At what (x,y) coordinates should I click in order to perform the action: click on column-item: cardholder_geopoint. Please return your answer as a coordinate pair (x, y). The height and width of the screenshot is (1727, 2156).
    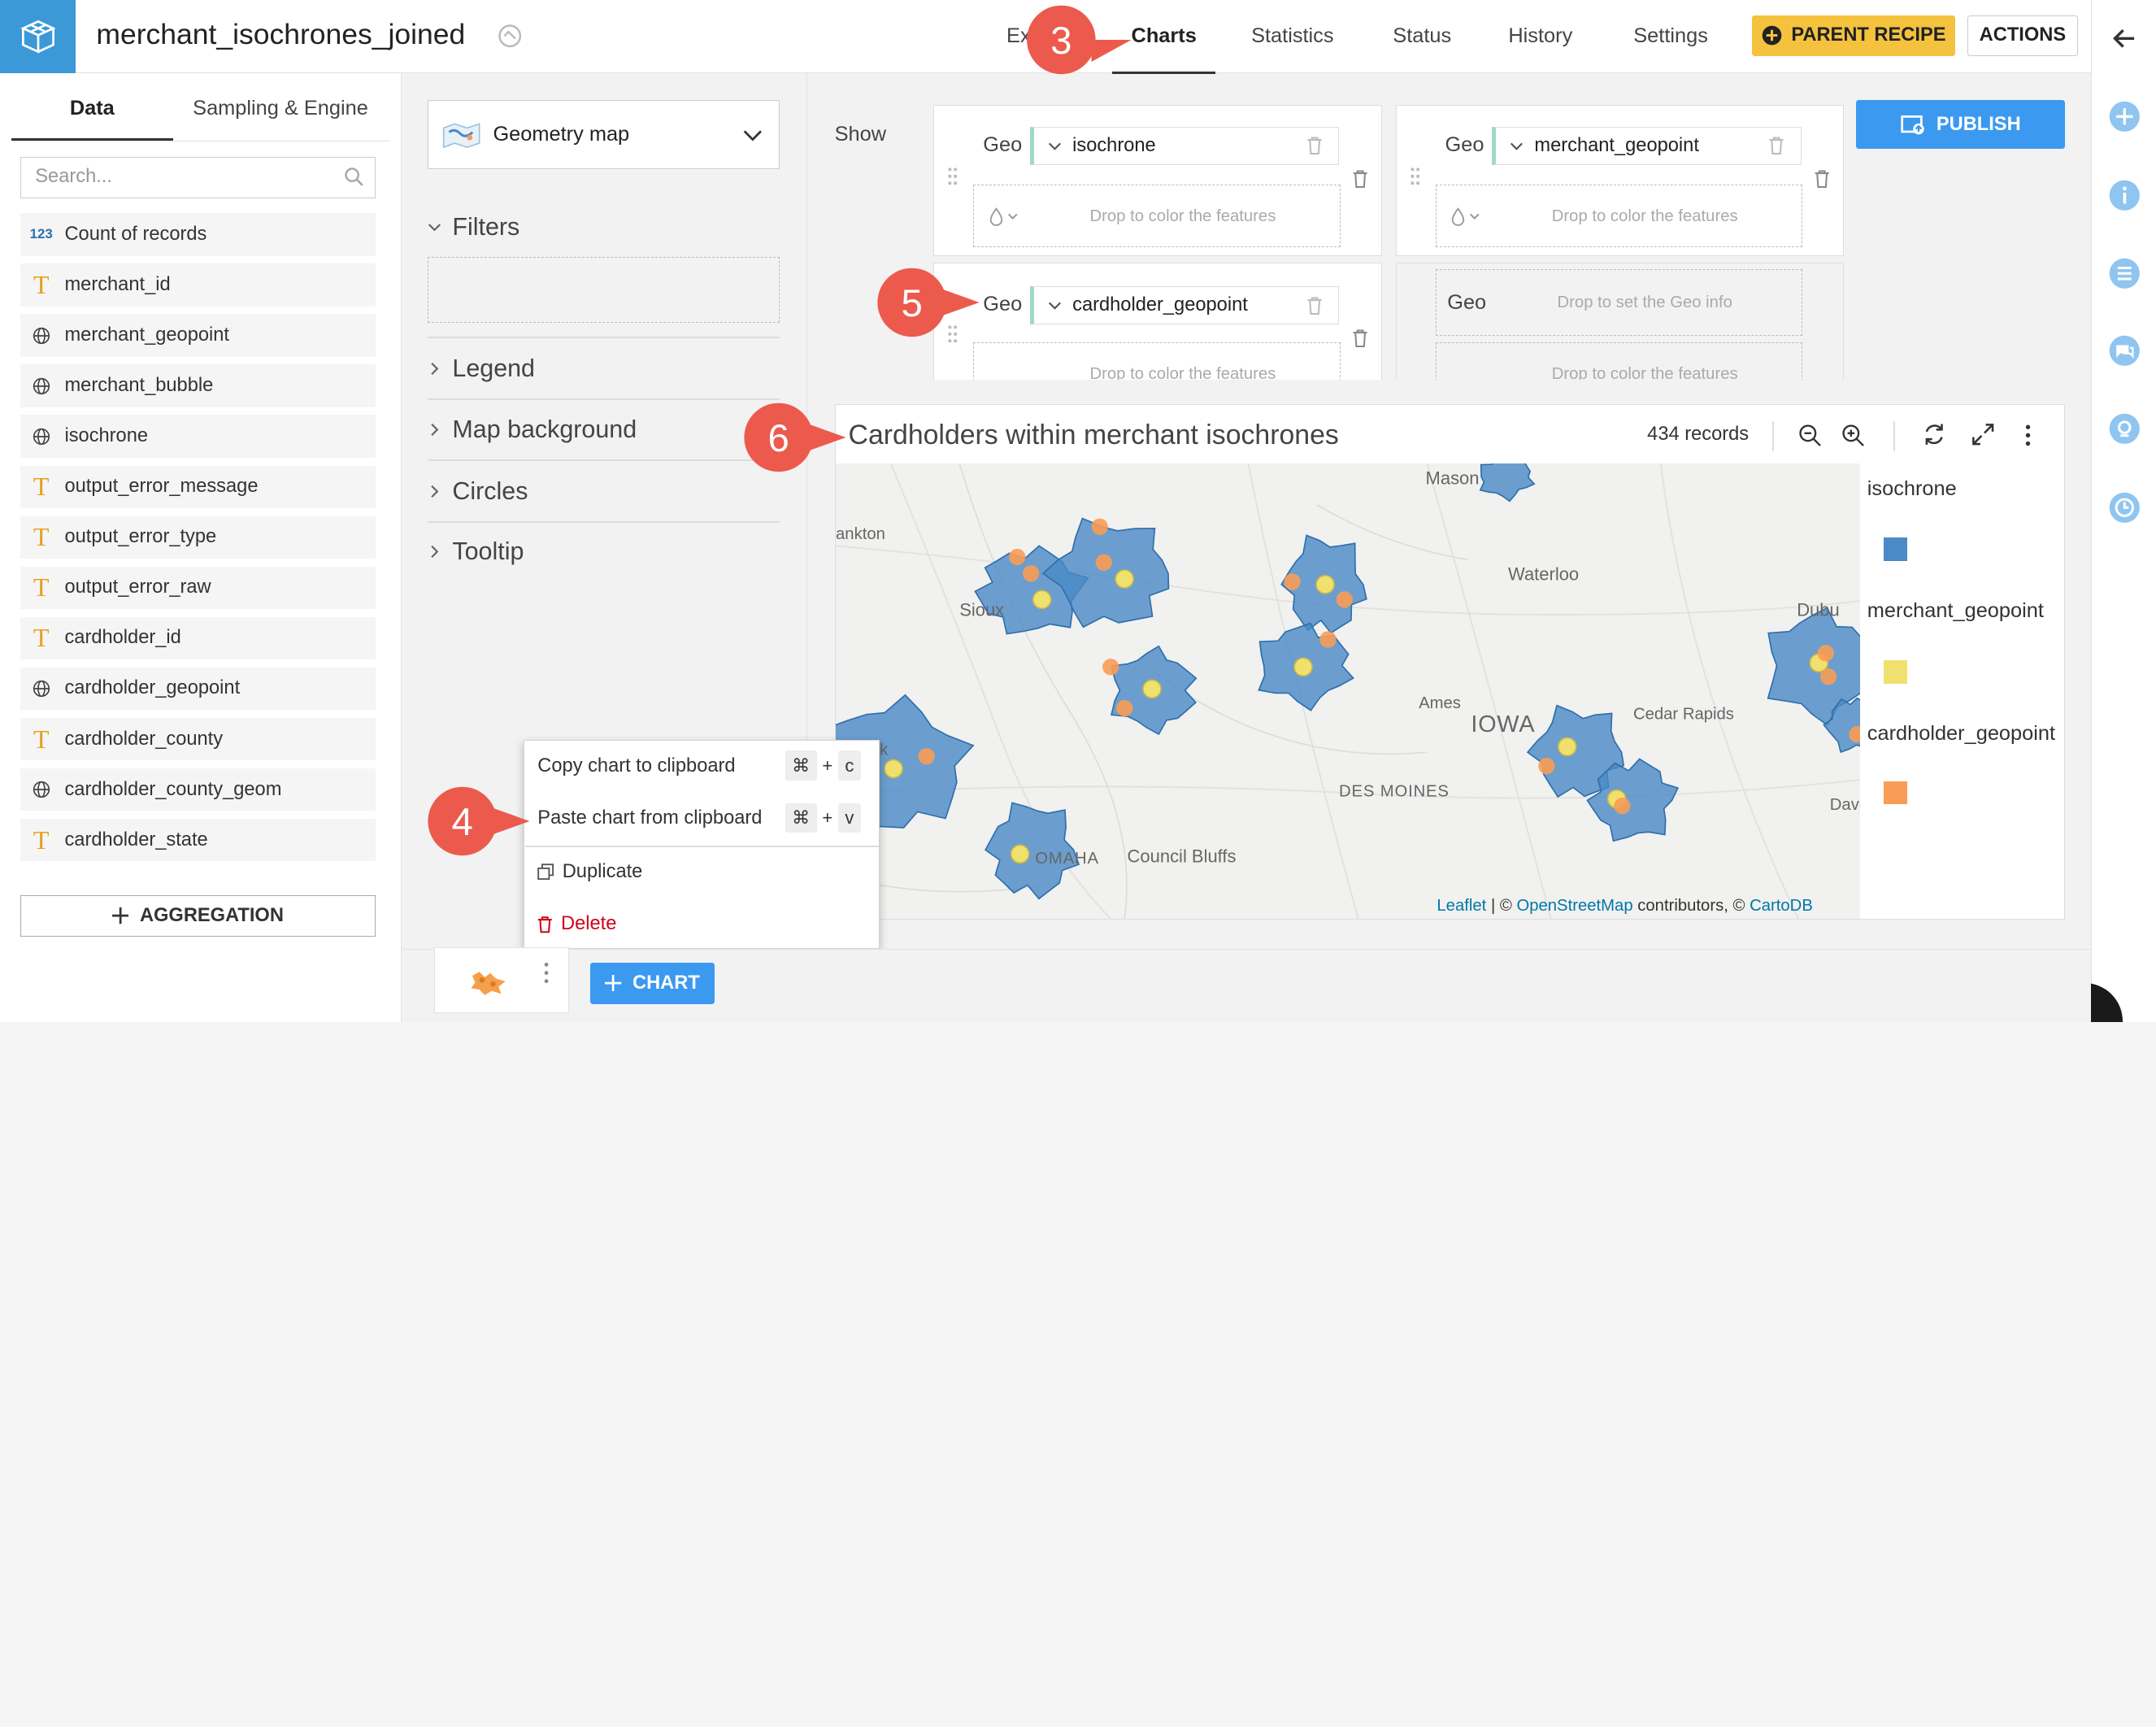
    Looking at the image, I should click on (198, 689).